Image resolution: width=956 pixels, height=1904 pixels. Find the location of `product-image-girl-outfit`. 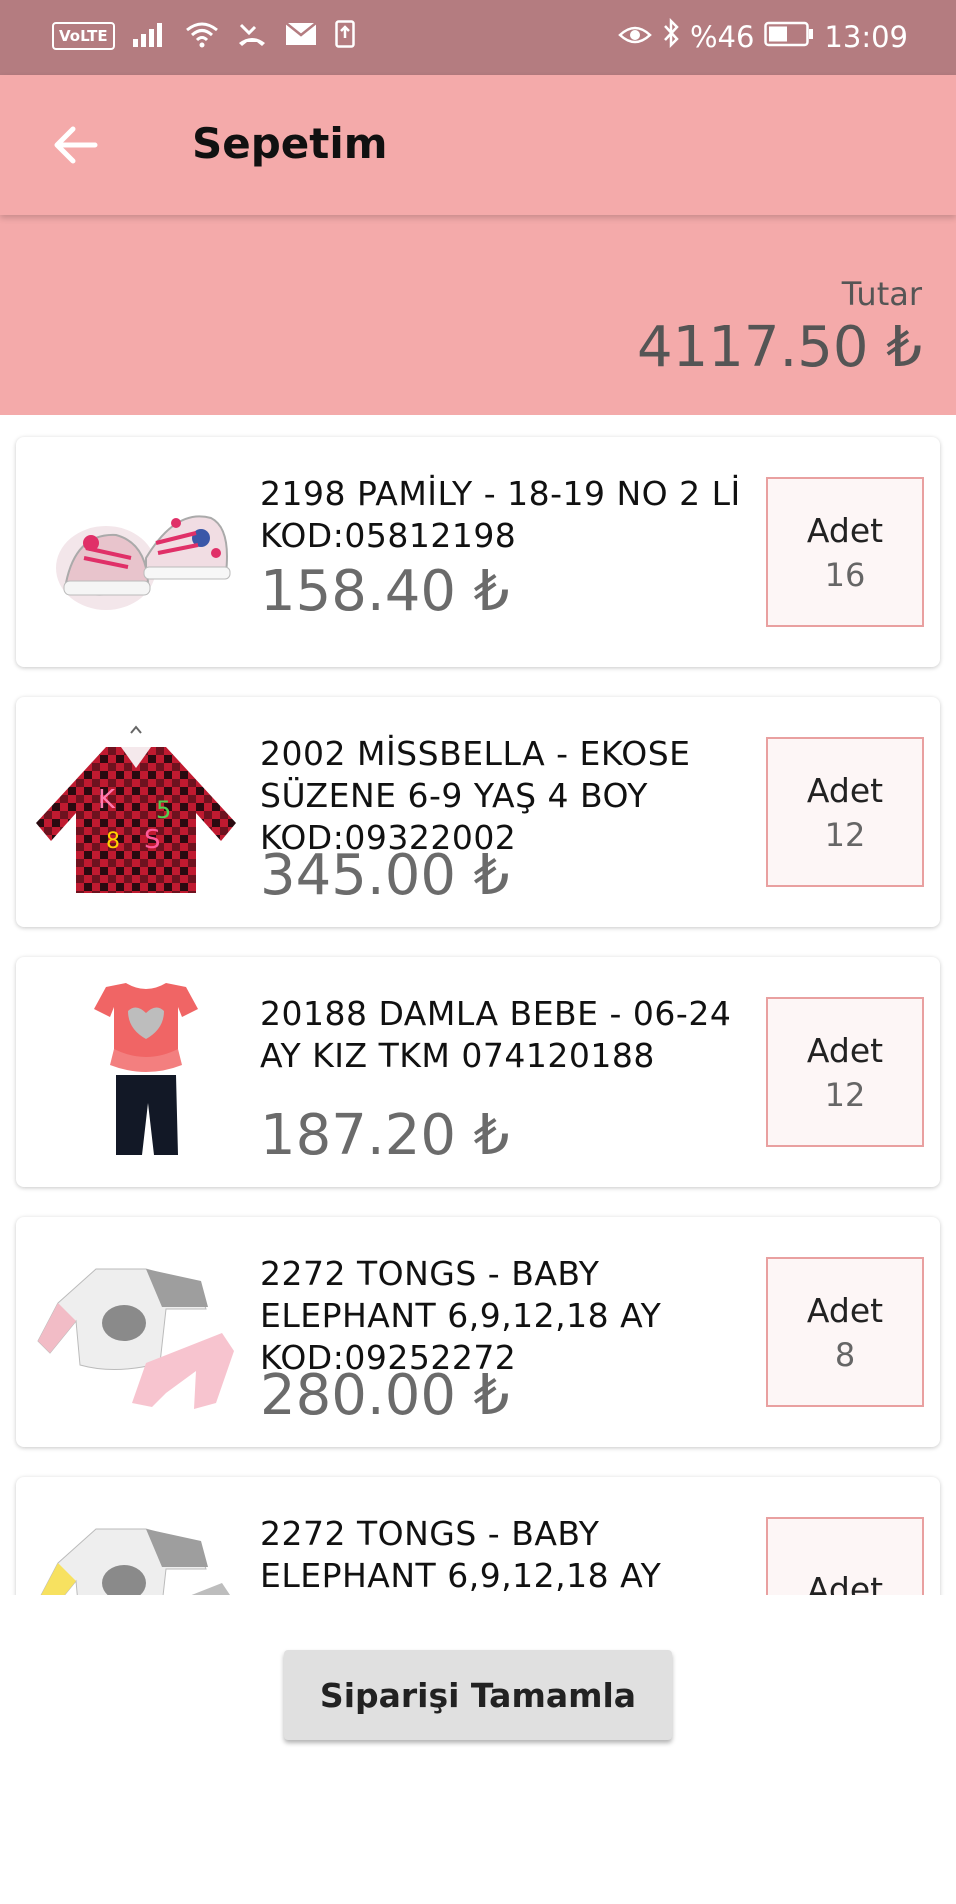

product-image-girl-outfit is located at coordinates (146, 1069).